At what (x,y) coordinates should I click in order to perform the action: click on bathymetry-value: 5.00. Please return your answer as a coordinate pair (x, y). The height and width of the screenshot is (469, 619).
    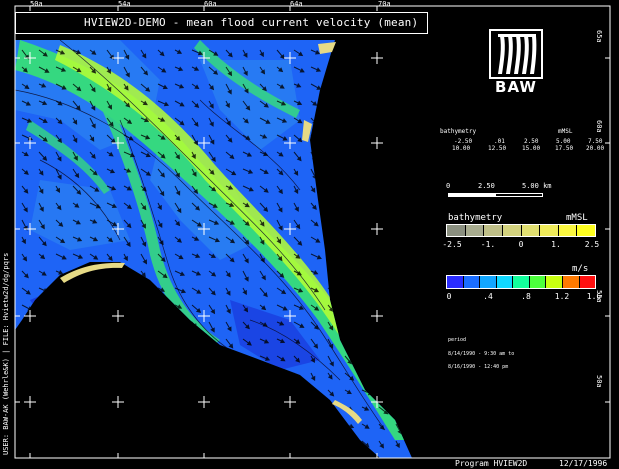
    Looking at the image, I should click on (563, 141).